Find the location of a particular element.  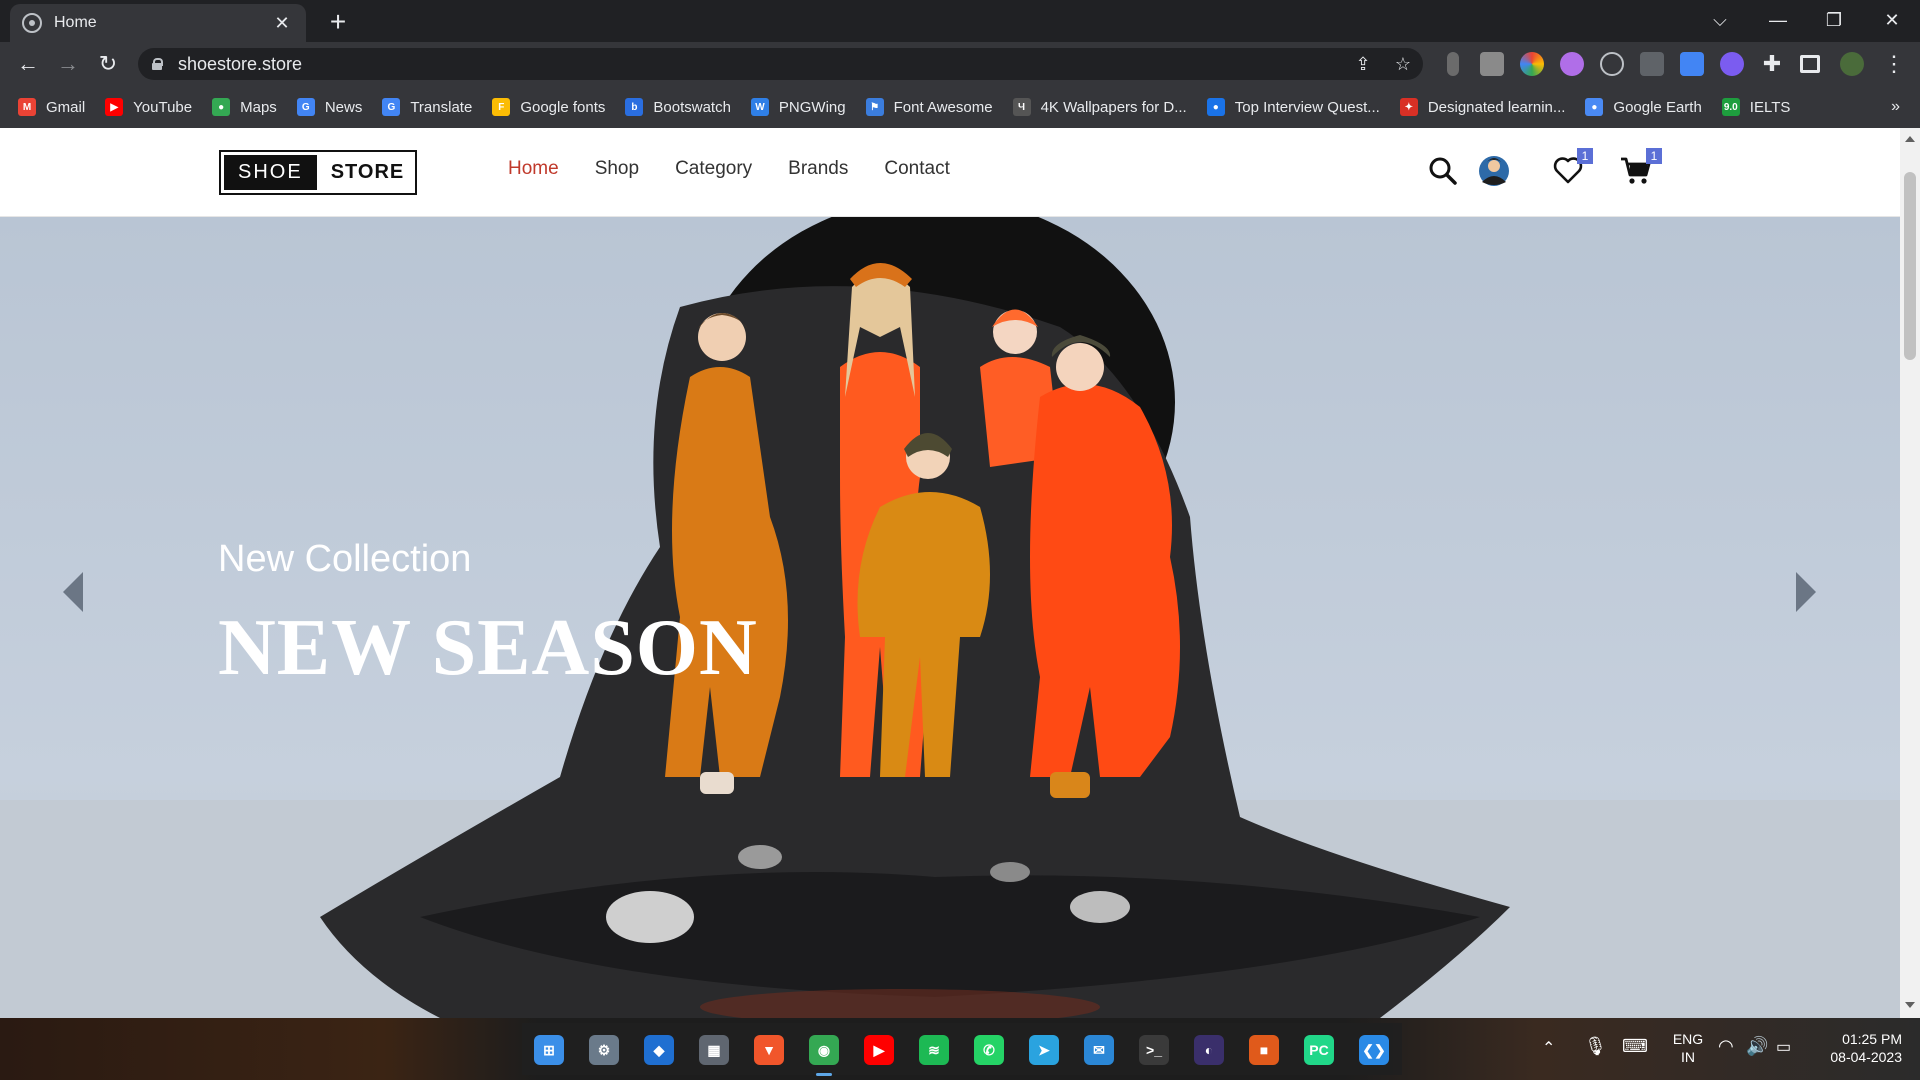

bookmark-label: YouTube is located at coordinates (163, 107).